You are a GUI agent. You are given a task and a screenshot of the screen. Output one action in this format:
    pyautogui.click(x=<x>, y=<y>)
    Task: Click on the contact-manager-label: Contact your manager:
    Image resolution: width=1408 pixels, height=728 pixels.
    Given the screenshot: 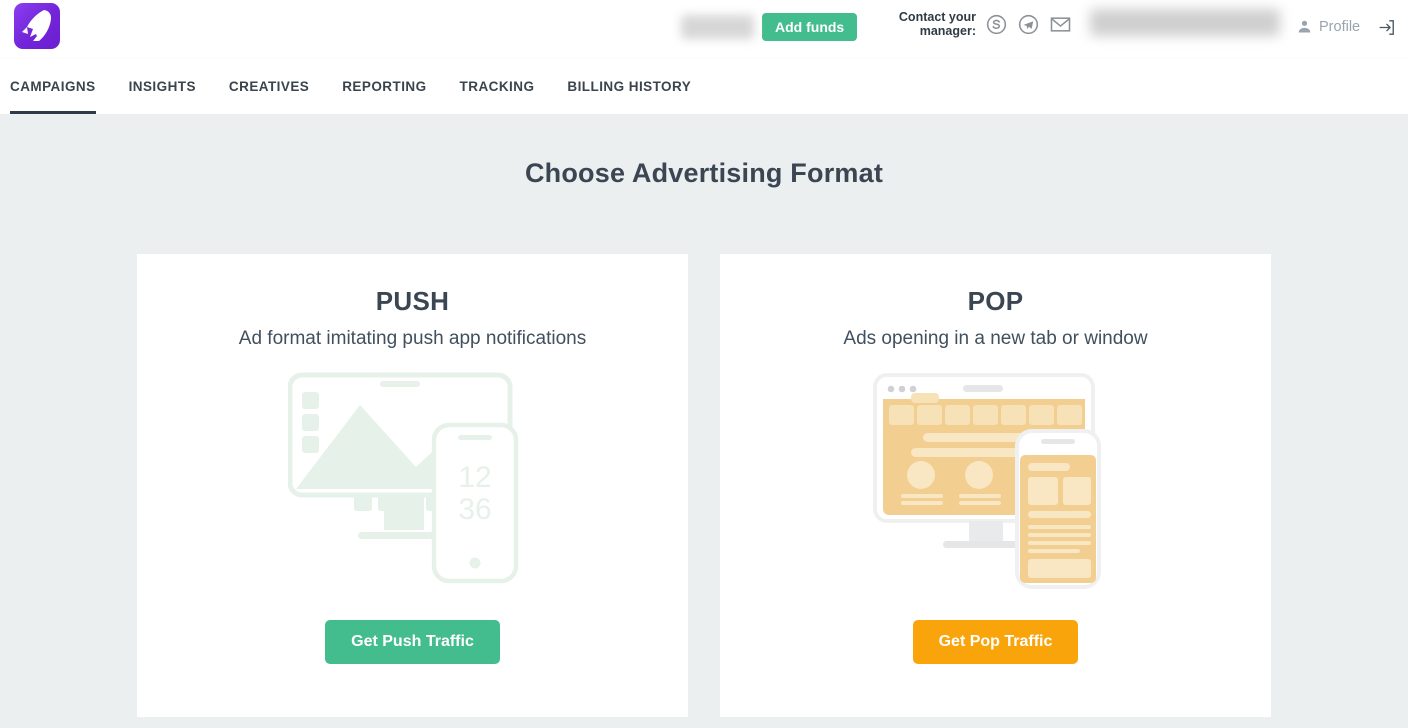 What is the action you would take?
    pyautogui.click(x=932, y=24)
    